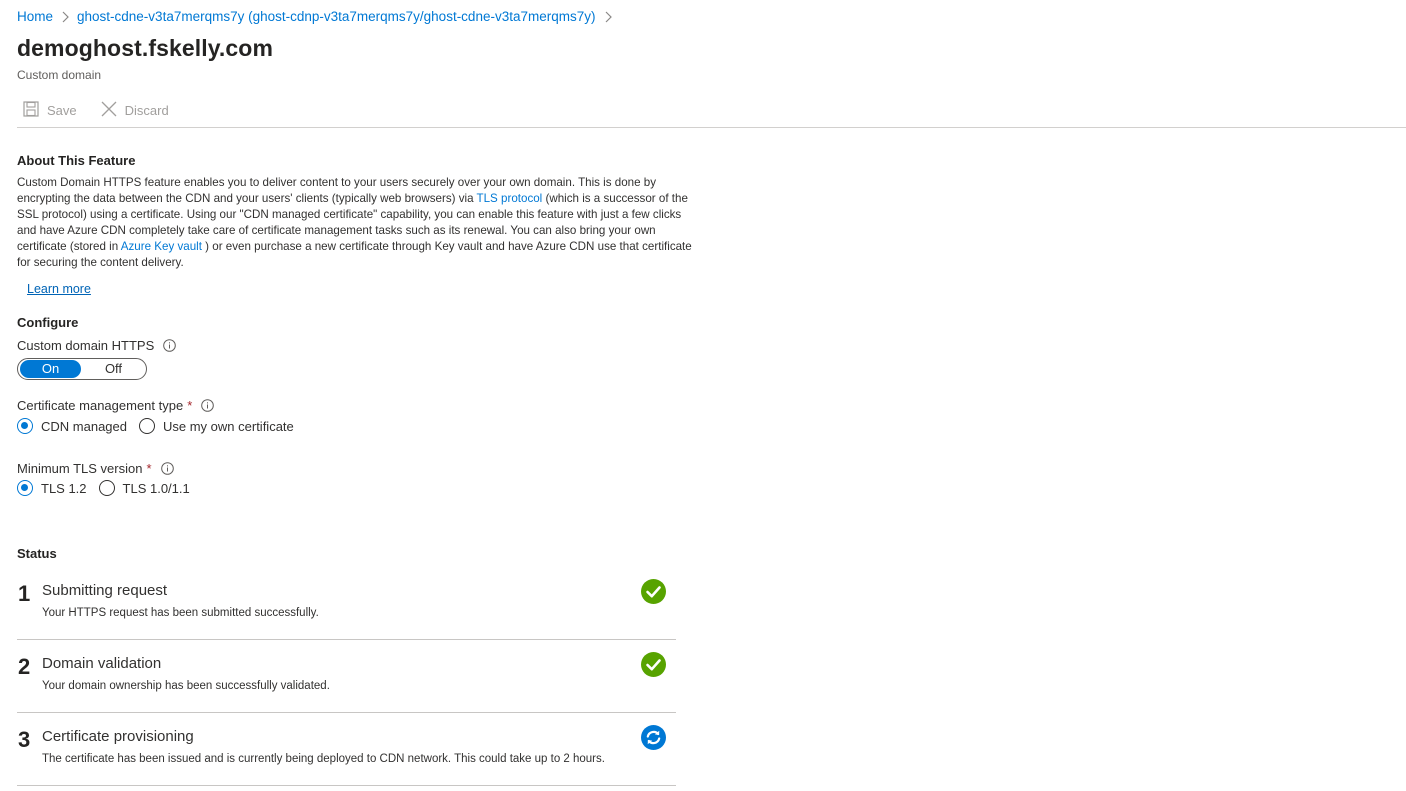 The image size is (1406, 791). Describe the element at coordinates (48, 322) in the screenshot. I see `configure-heading: Configure` at that location.